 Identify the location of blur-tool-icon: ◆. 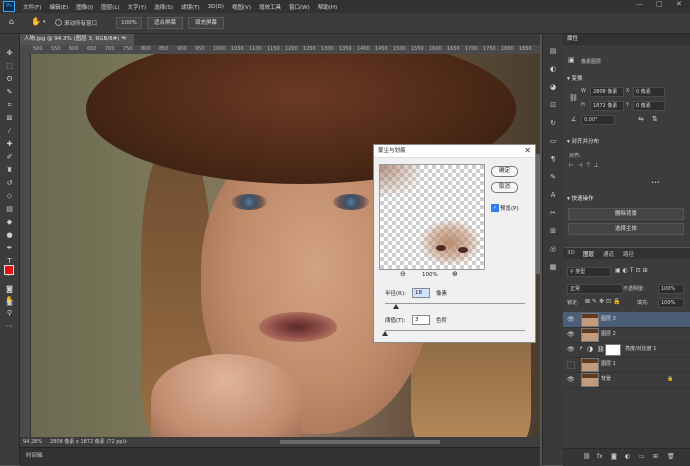
(9, 222).